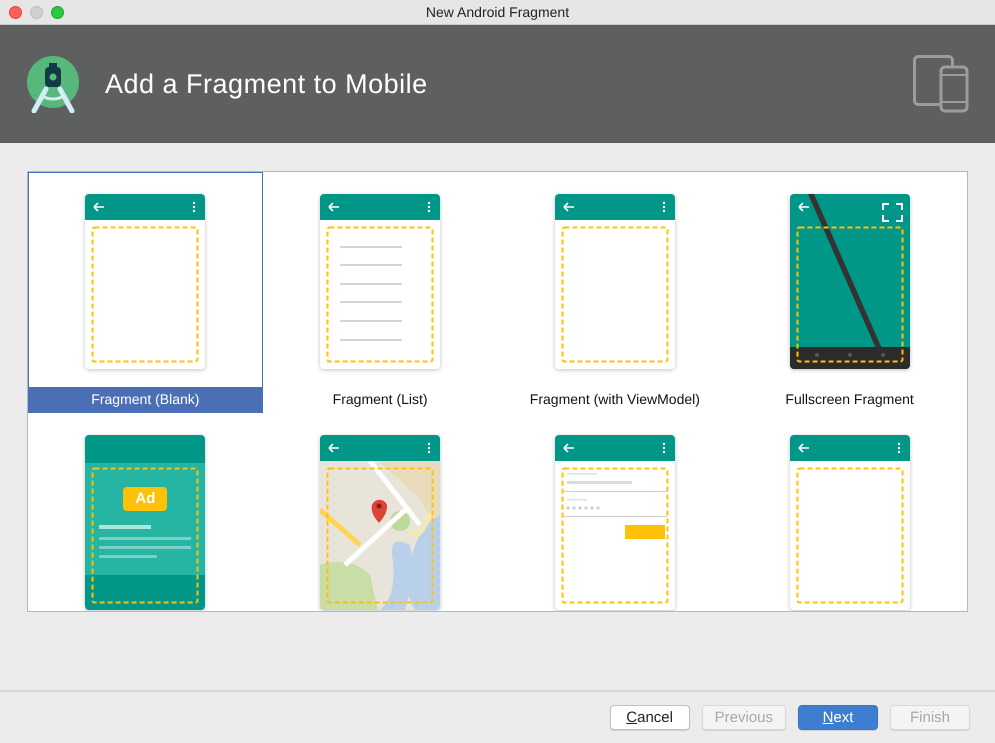 The width and height of the screenshot is (995, 743). I want to click on ad-badge: Ad, so click(145, 499).